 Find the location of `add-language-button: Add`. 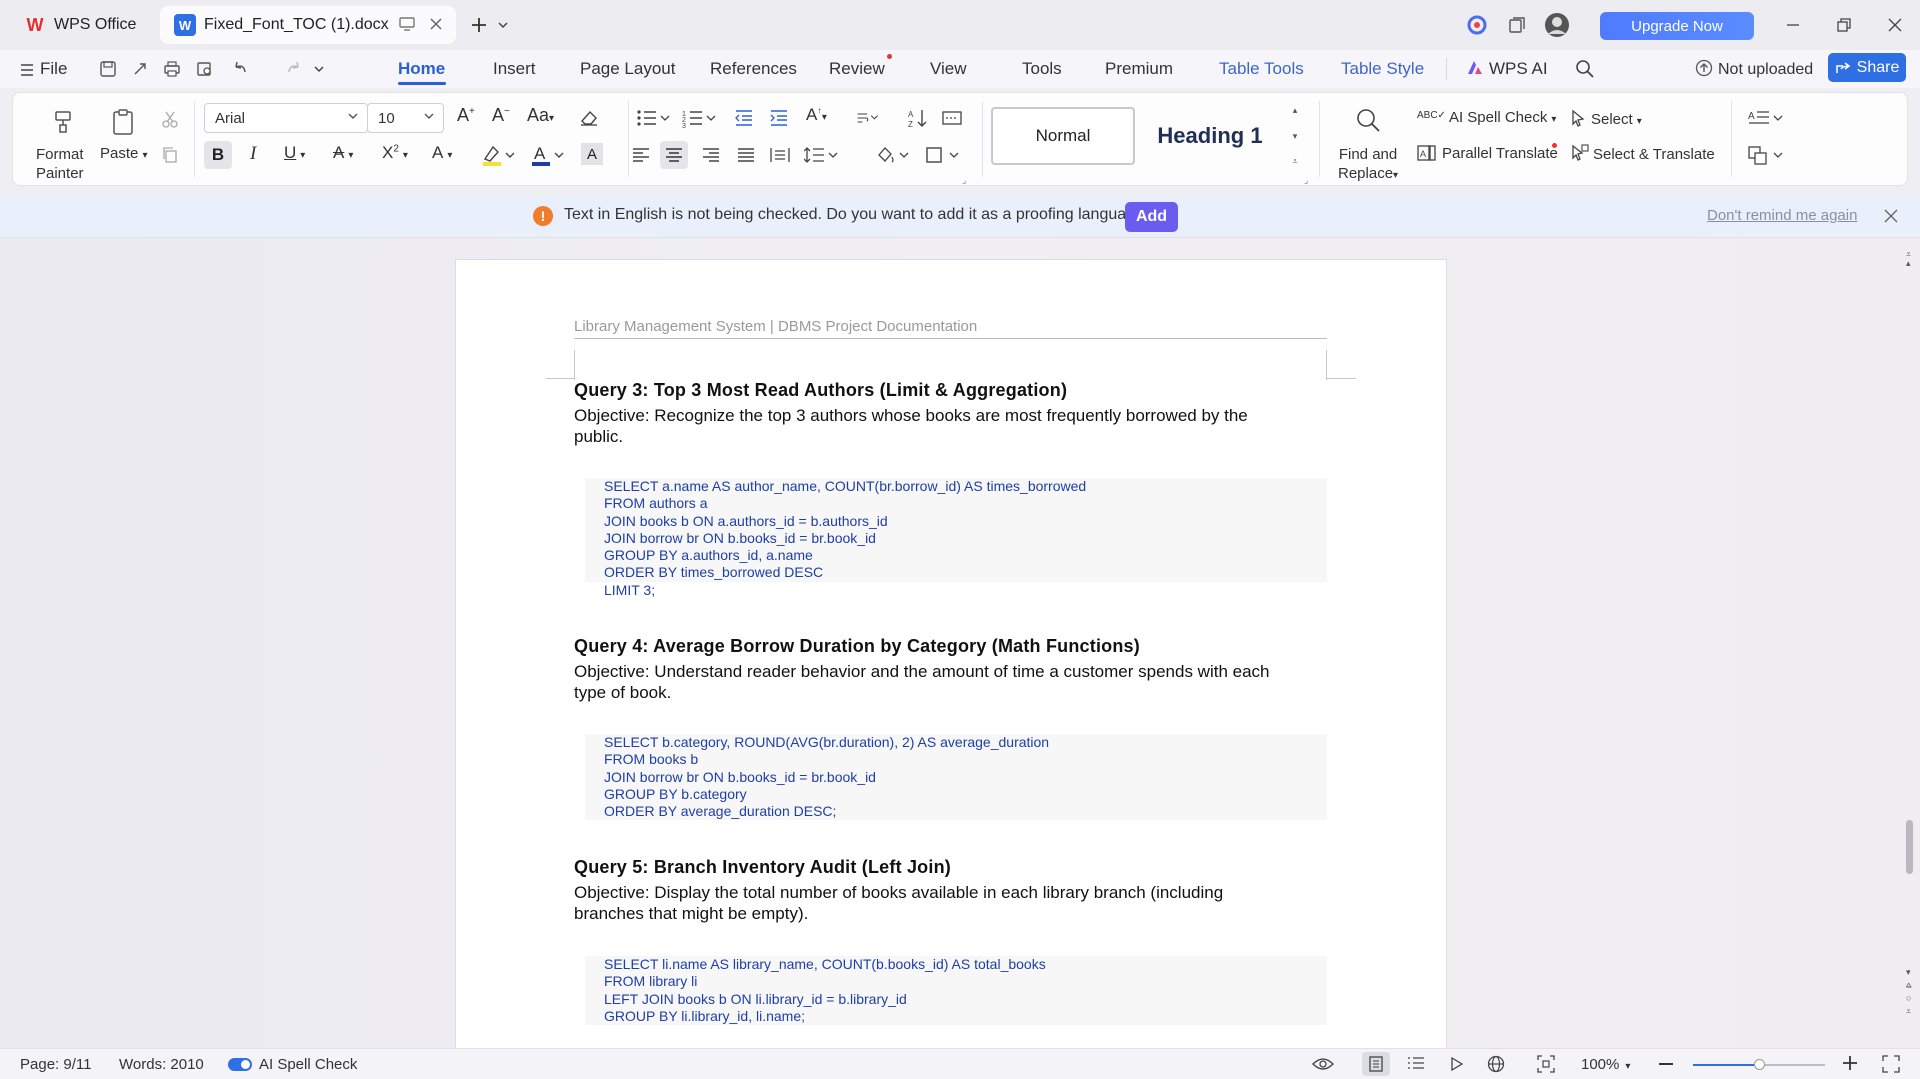

add-language-button: Add is located at coordinates (1151, 217).